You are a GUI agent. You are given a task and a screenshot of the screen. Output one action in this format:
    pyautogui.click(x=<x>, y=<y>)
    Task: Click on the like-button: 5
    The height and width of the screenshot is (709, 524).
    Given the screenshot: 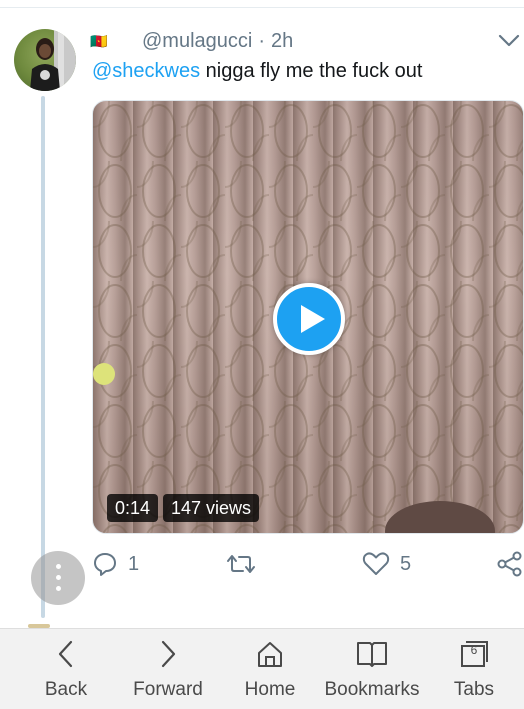 What is the action you would take?
    pyautogui.click(x=386, y=564)
    